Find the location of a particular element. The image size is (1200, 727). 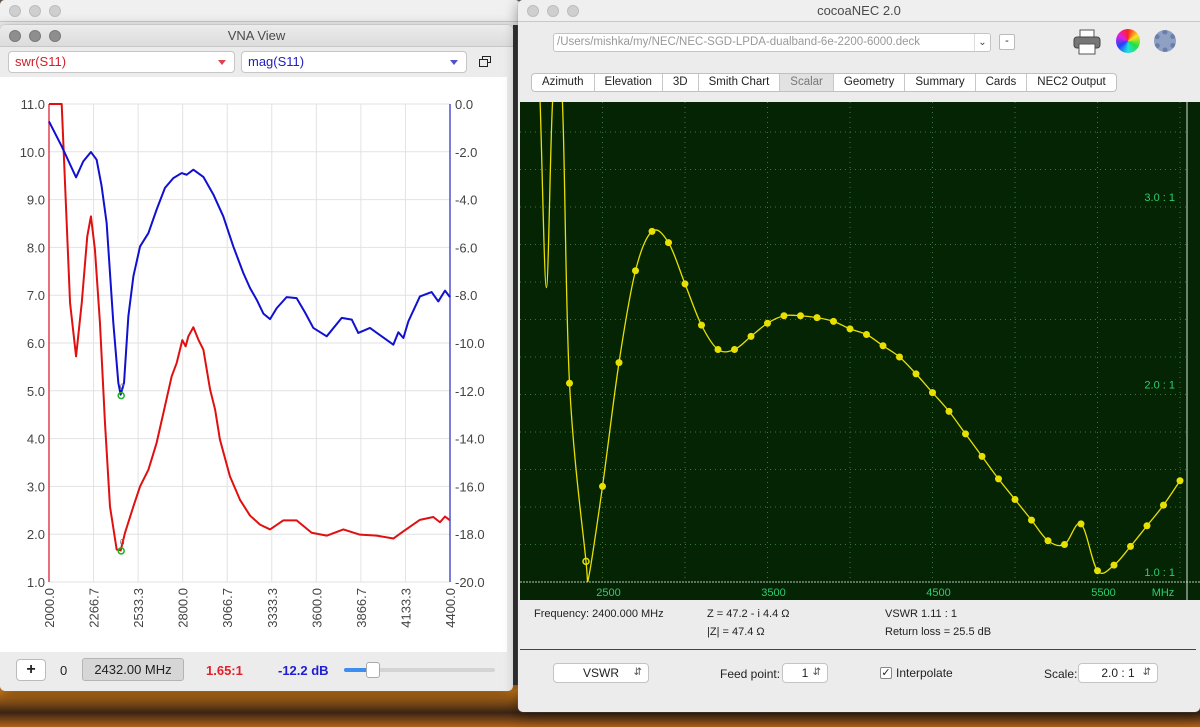

right-trace-select: mag(S11) is located at coordinates (354, 62).